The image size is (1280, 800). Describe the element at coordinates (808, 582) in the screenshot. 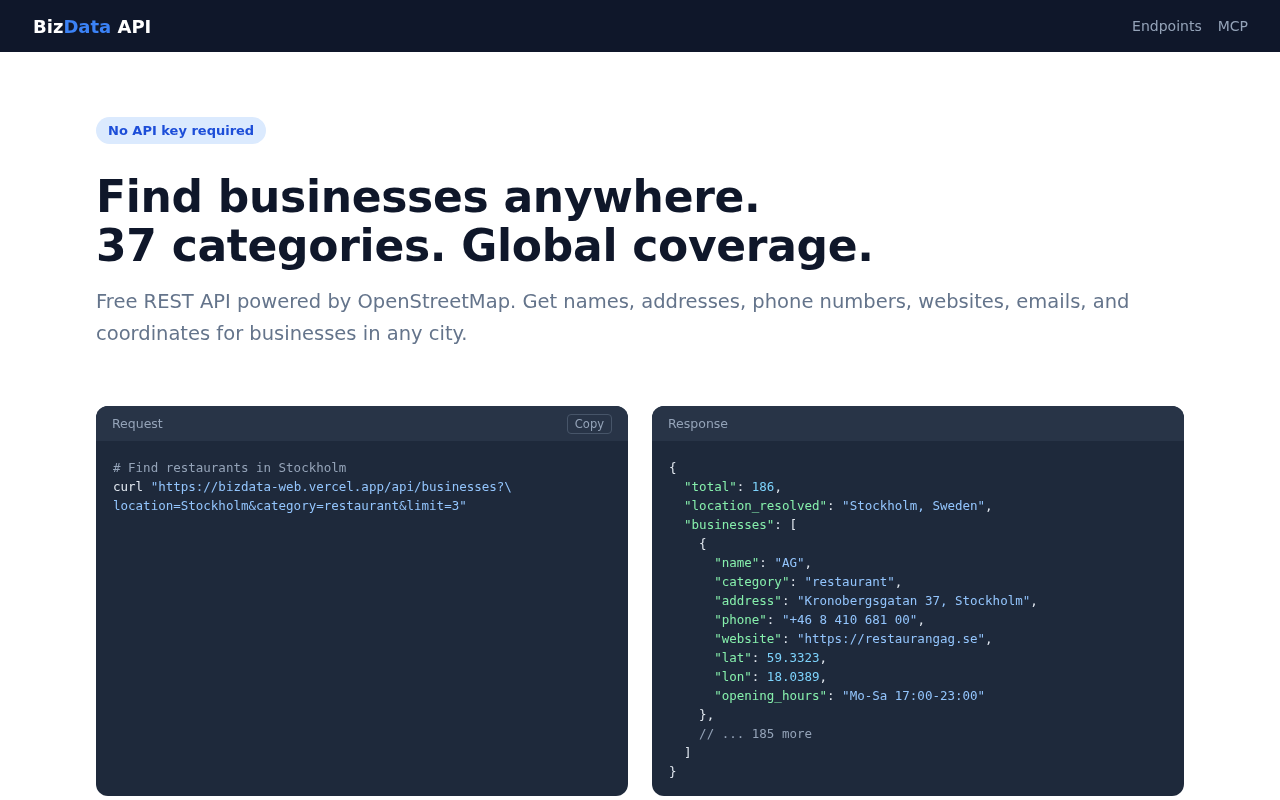

I see `code-line: "category": "restaurant",` at that location.